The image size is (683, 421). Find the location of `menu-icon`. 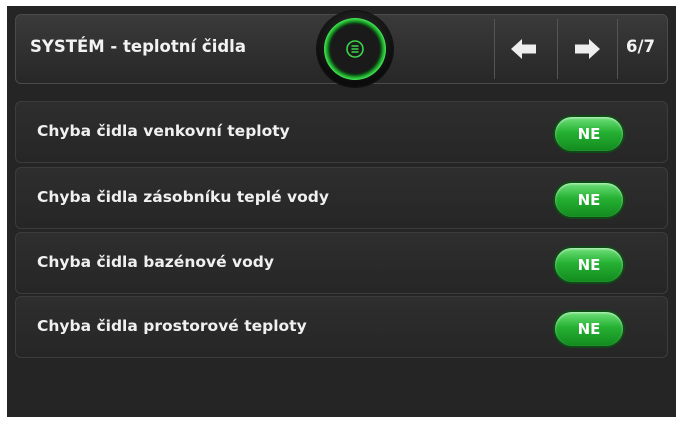

menu-icon is located at coordinates (355, 49).